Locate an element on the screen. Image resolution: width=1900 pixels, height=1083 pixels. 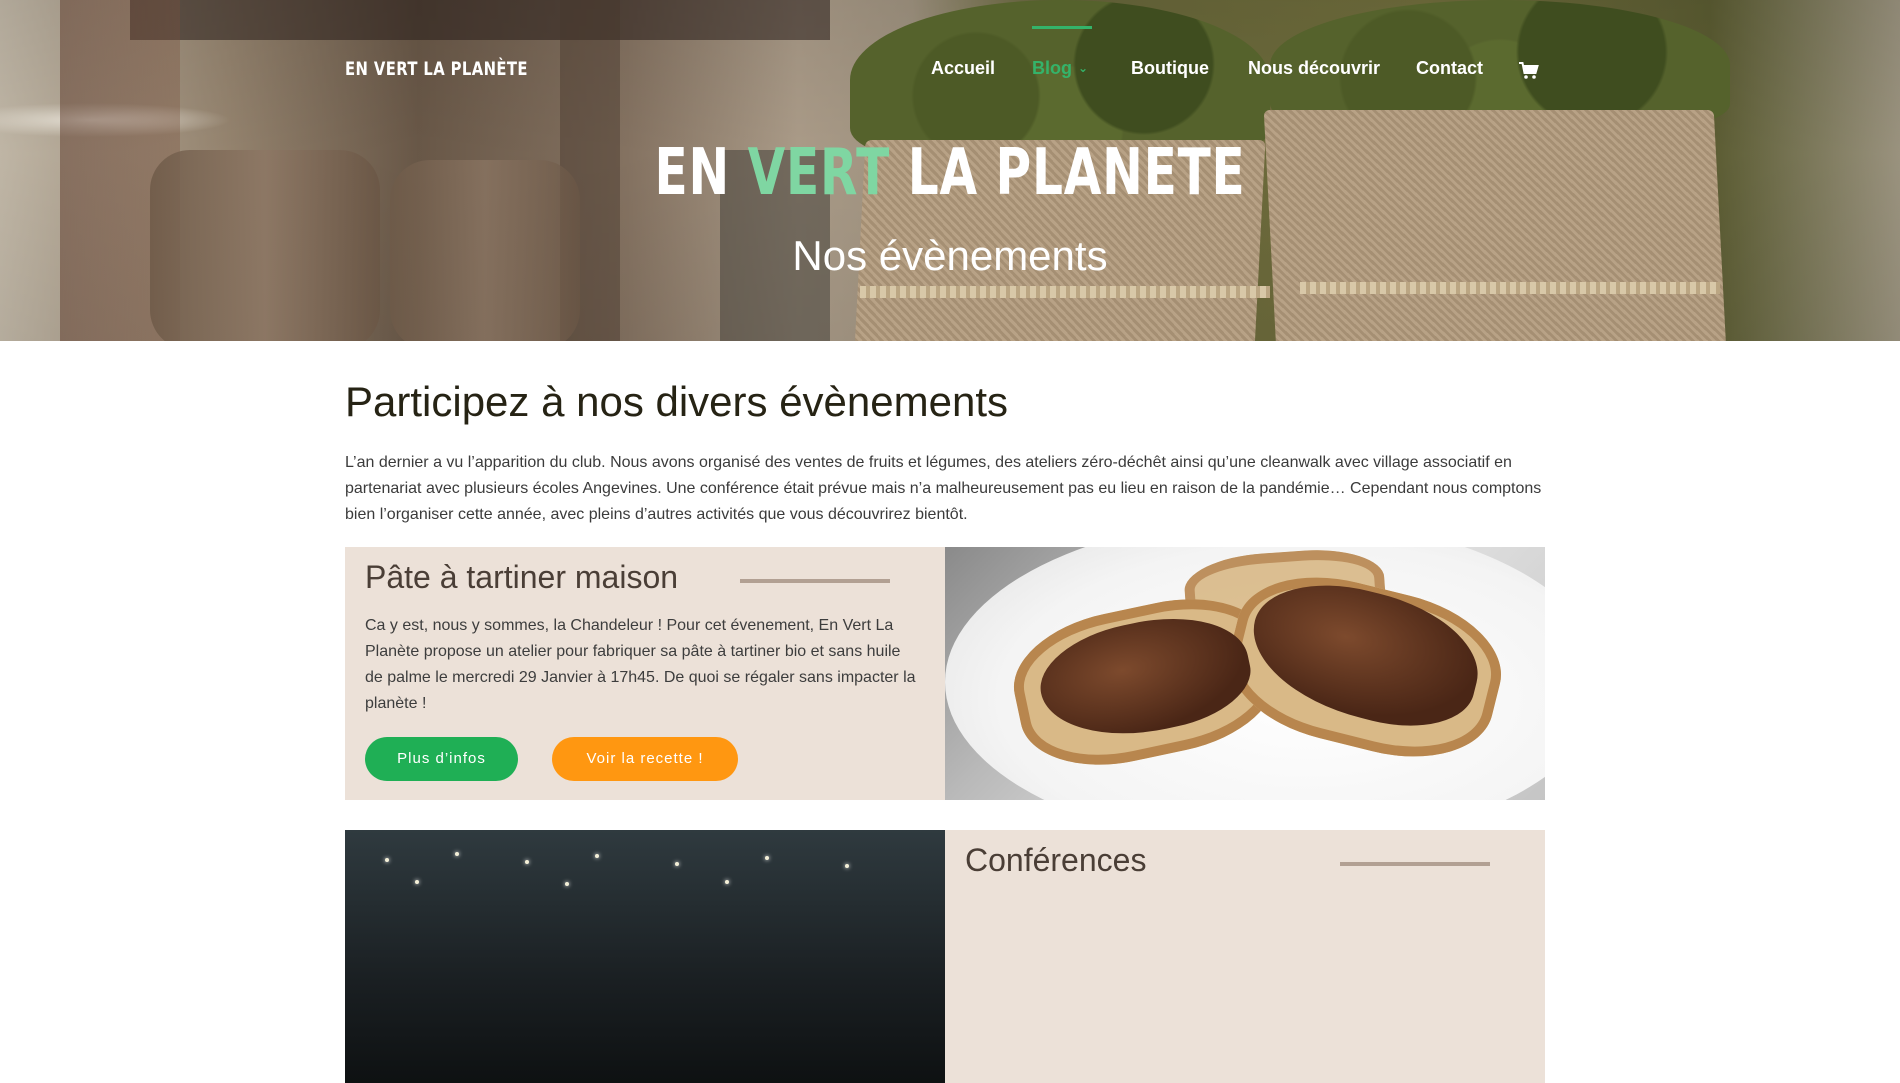
nav-item-blog: Blog ⌄ is located at coordinates (1060, 68).